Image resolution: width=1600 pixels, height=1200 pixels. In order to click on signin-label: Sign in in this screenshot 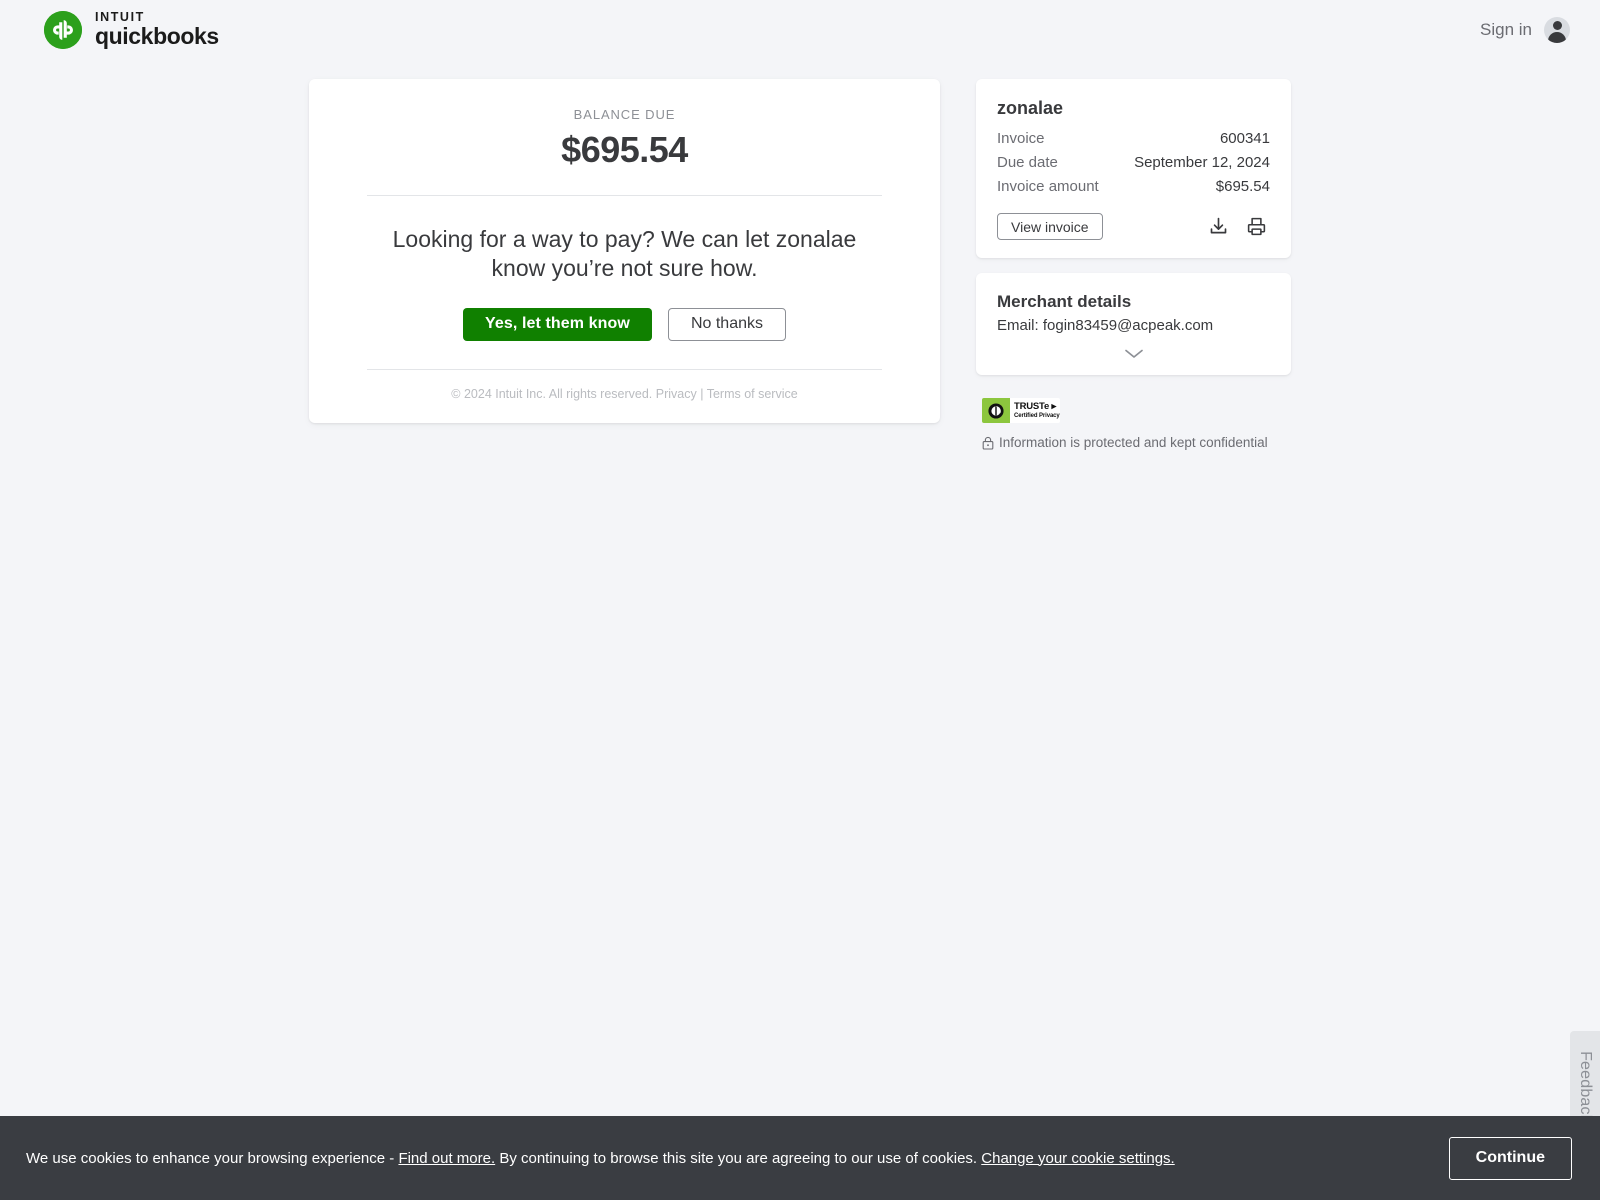, I will do `click(1506, 30)`.